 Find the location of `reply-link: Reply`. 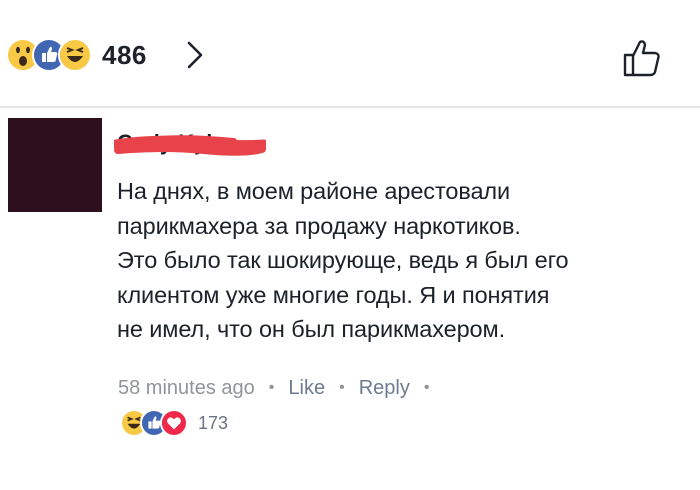

reply-link: Reply is located at coordinates (384, 388).